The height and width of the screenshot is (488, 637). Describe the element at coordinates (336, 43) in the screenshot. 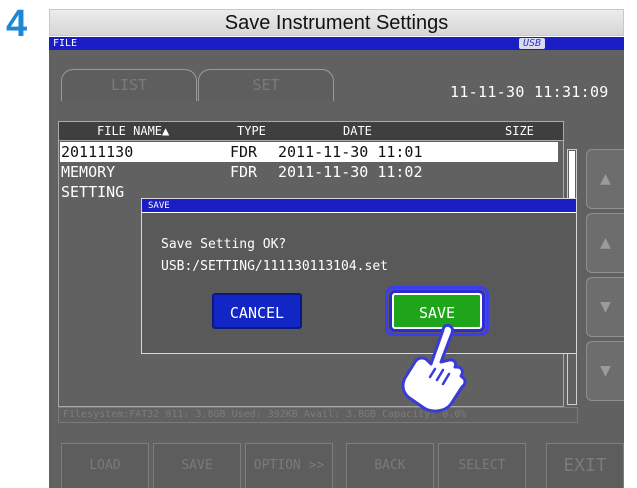

I see `screen-header-bar: FILE USB` at that location.